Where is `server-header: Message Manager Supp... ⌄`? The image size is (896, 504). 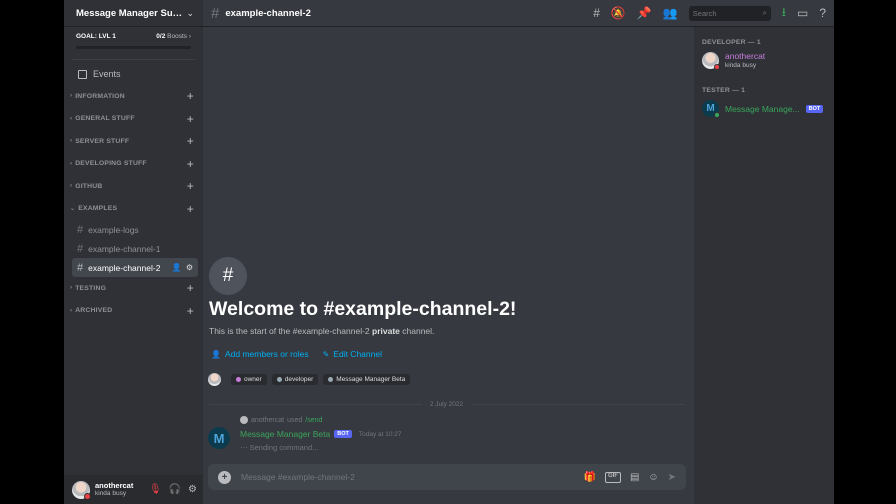 server-header: Message Manager Supp... ⌄ is located at coordinates (133, 13).